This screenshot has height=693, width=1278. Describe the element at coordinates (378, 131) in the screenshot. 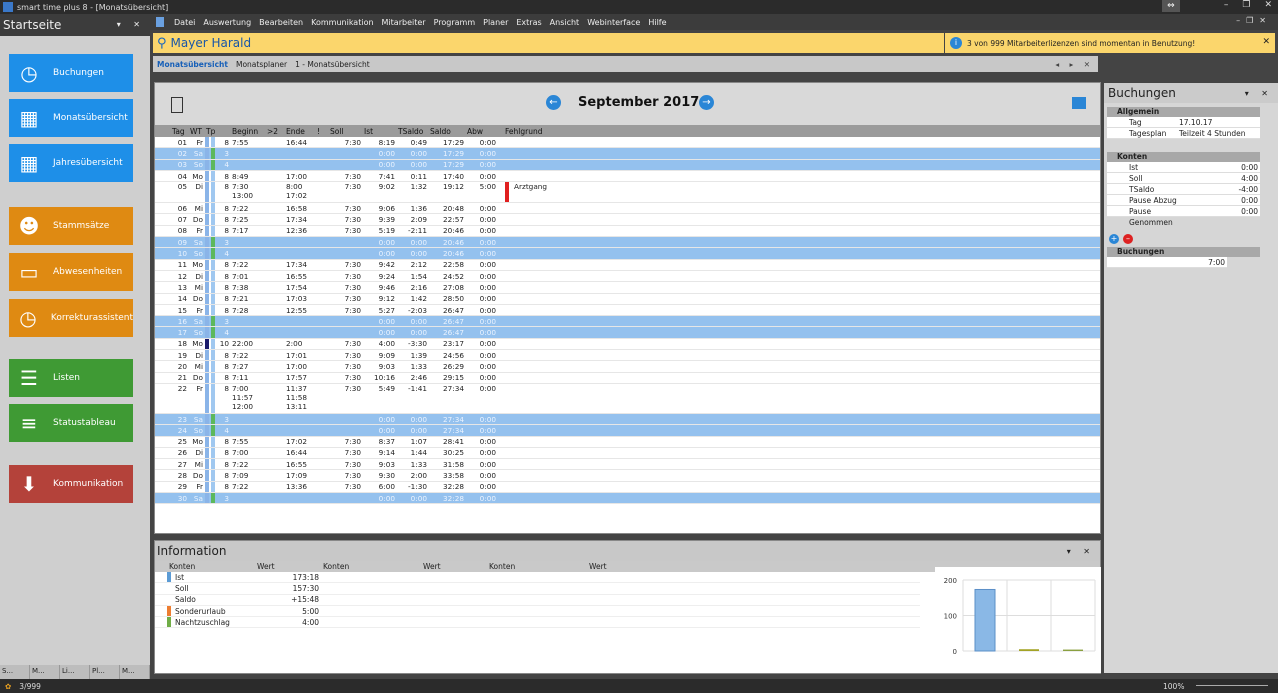

I see `column-header: Ist` at that location.